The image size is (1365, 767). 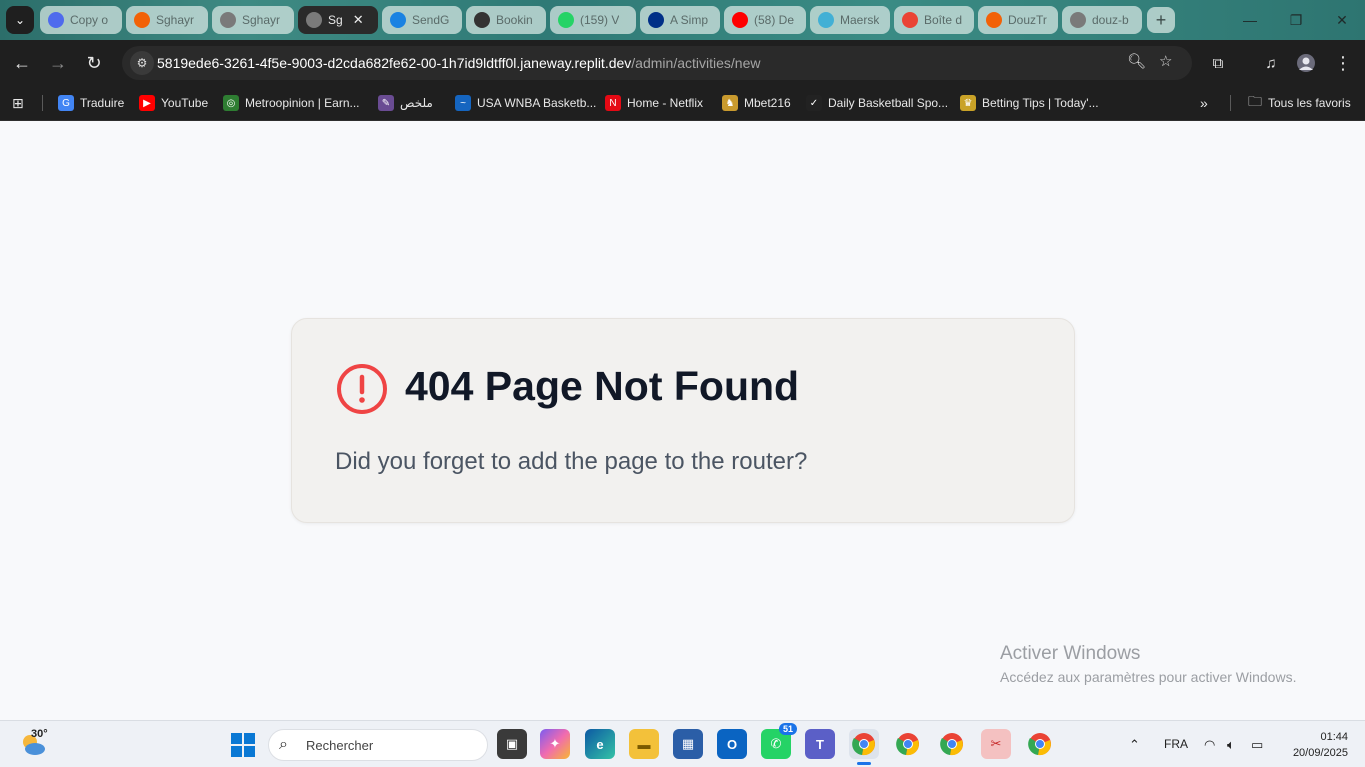 What do you see at coordinates (1136, 61) in the screenshot?
I see `zoom-icon: 🔍︎` at bounding box center [1136, 61].